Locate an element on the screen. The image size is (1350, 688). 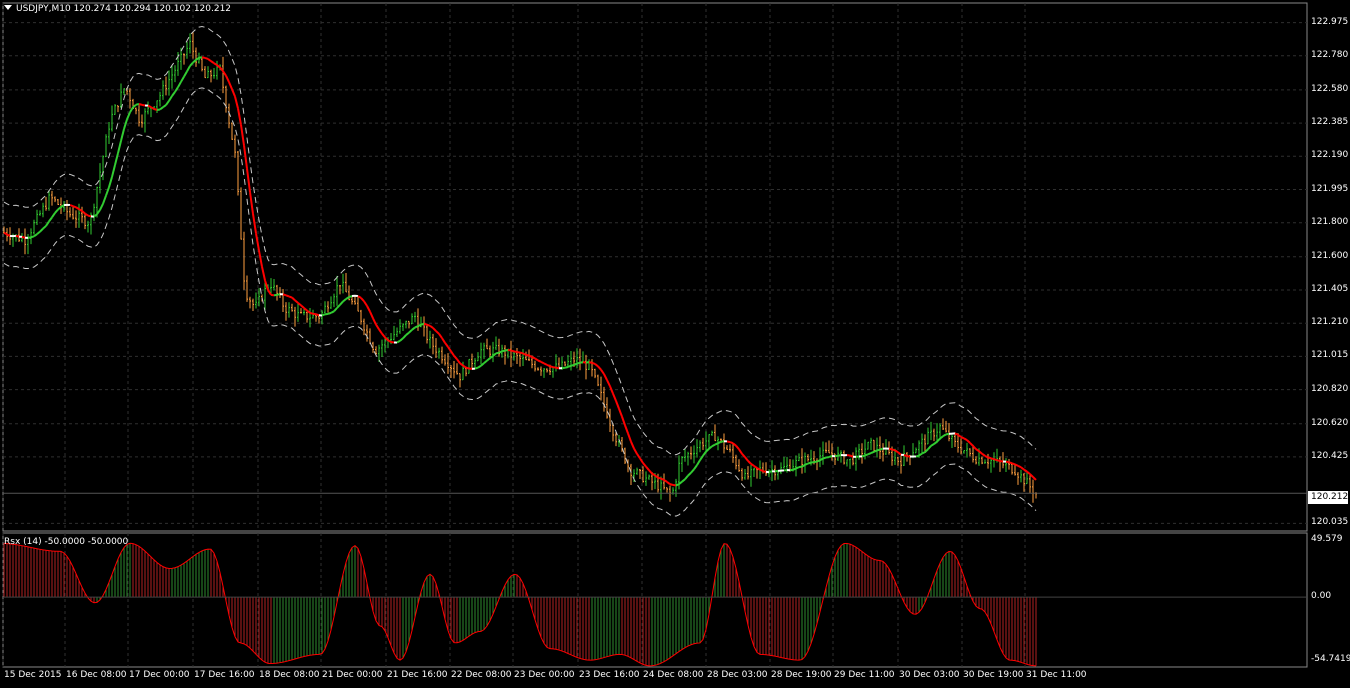
price-tick-label: 120.425 is located at coordinates (1330, 455).